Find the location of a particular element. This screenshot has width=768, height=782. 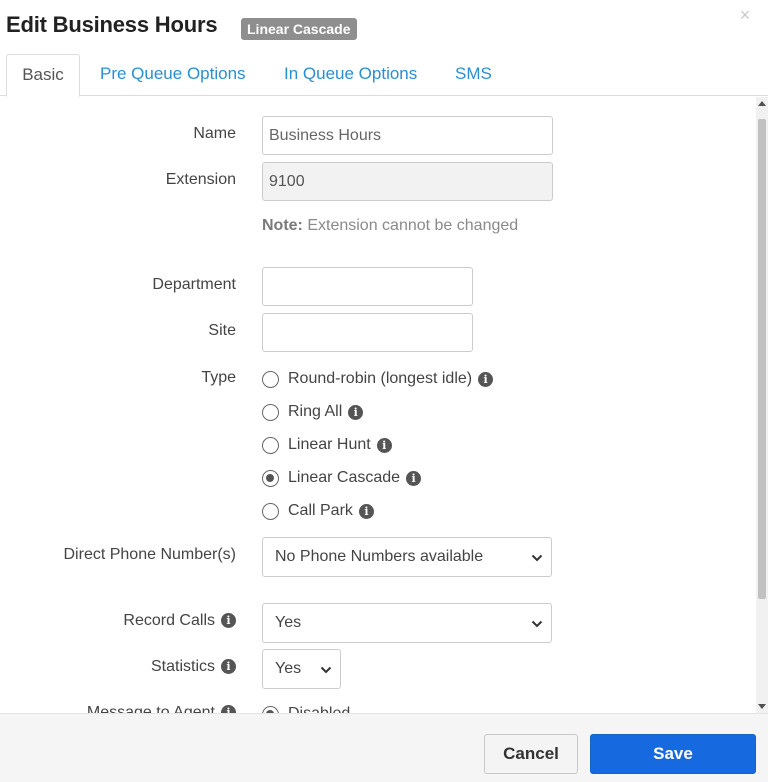

name-label: Name is located at coordinates (214, 133).